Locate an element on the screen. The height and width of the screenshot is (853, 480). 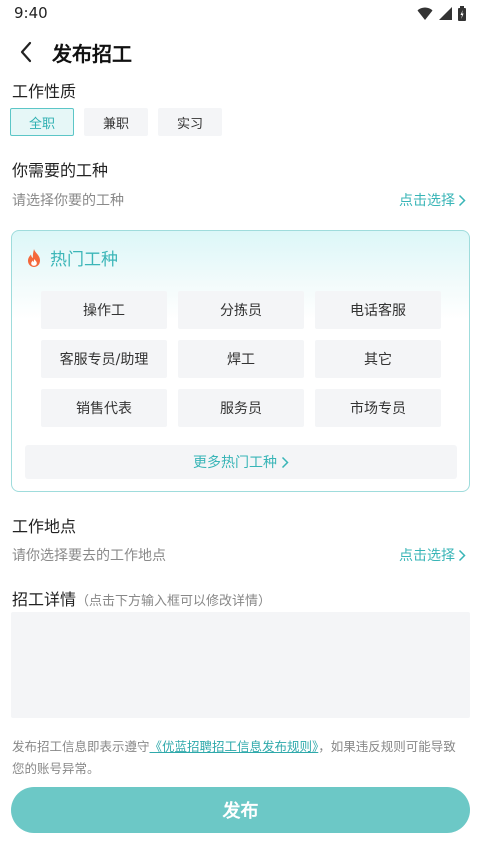
details-note: （点击下方输入框可以修改详情） is located at coordinates (174, 601).